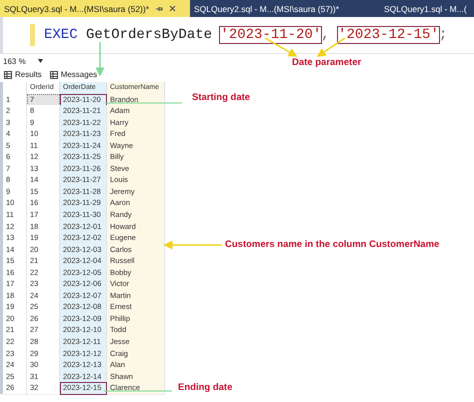 The image size is (474, 402). Describe the element at coordinates (74, 74) in the screenshot. I see `results-tab: Messages` at that location.